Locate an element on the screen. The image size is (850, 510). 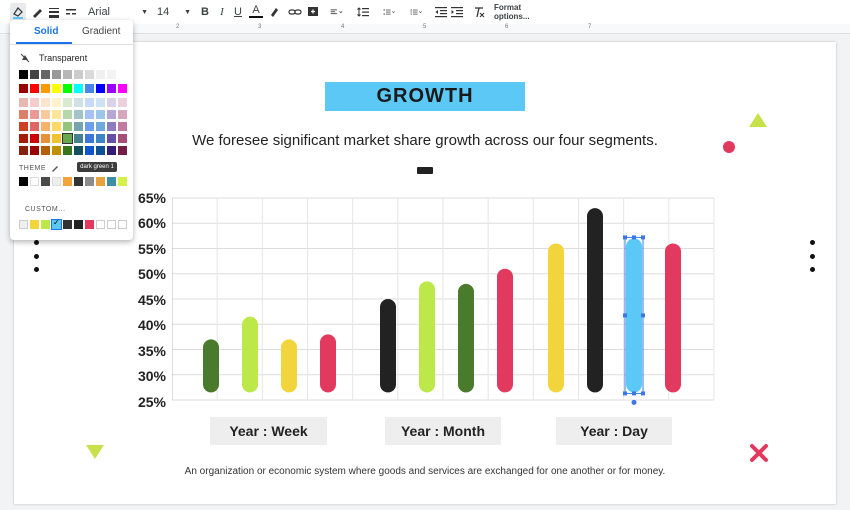
border-dash-icon is located at coordinates (71, 12).